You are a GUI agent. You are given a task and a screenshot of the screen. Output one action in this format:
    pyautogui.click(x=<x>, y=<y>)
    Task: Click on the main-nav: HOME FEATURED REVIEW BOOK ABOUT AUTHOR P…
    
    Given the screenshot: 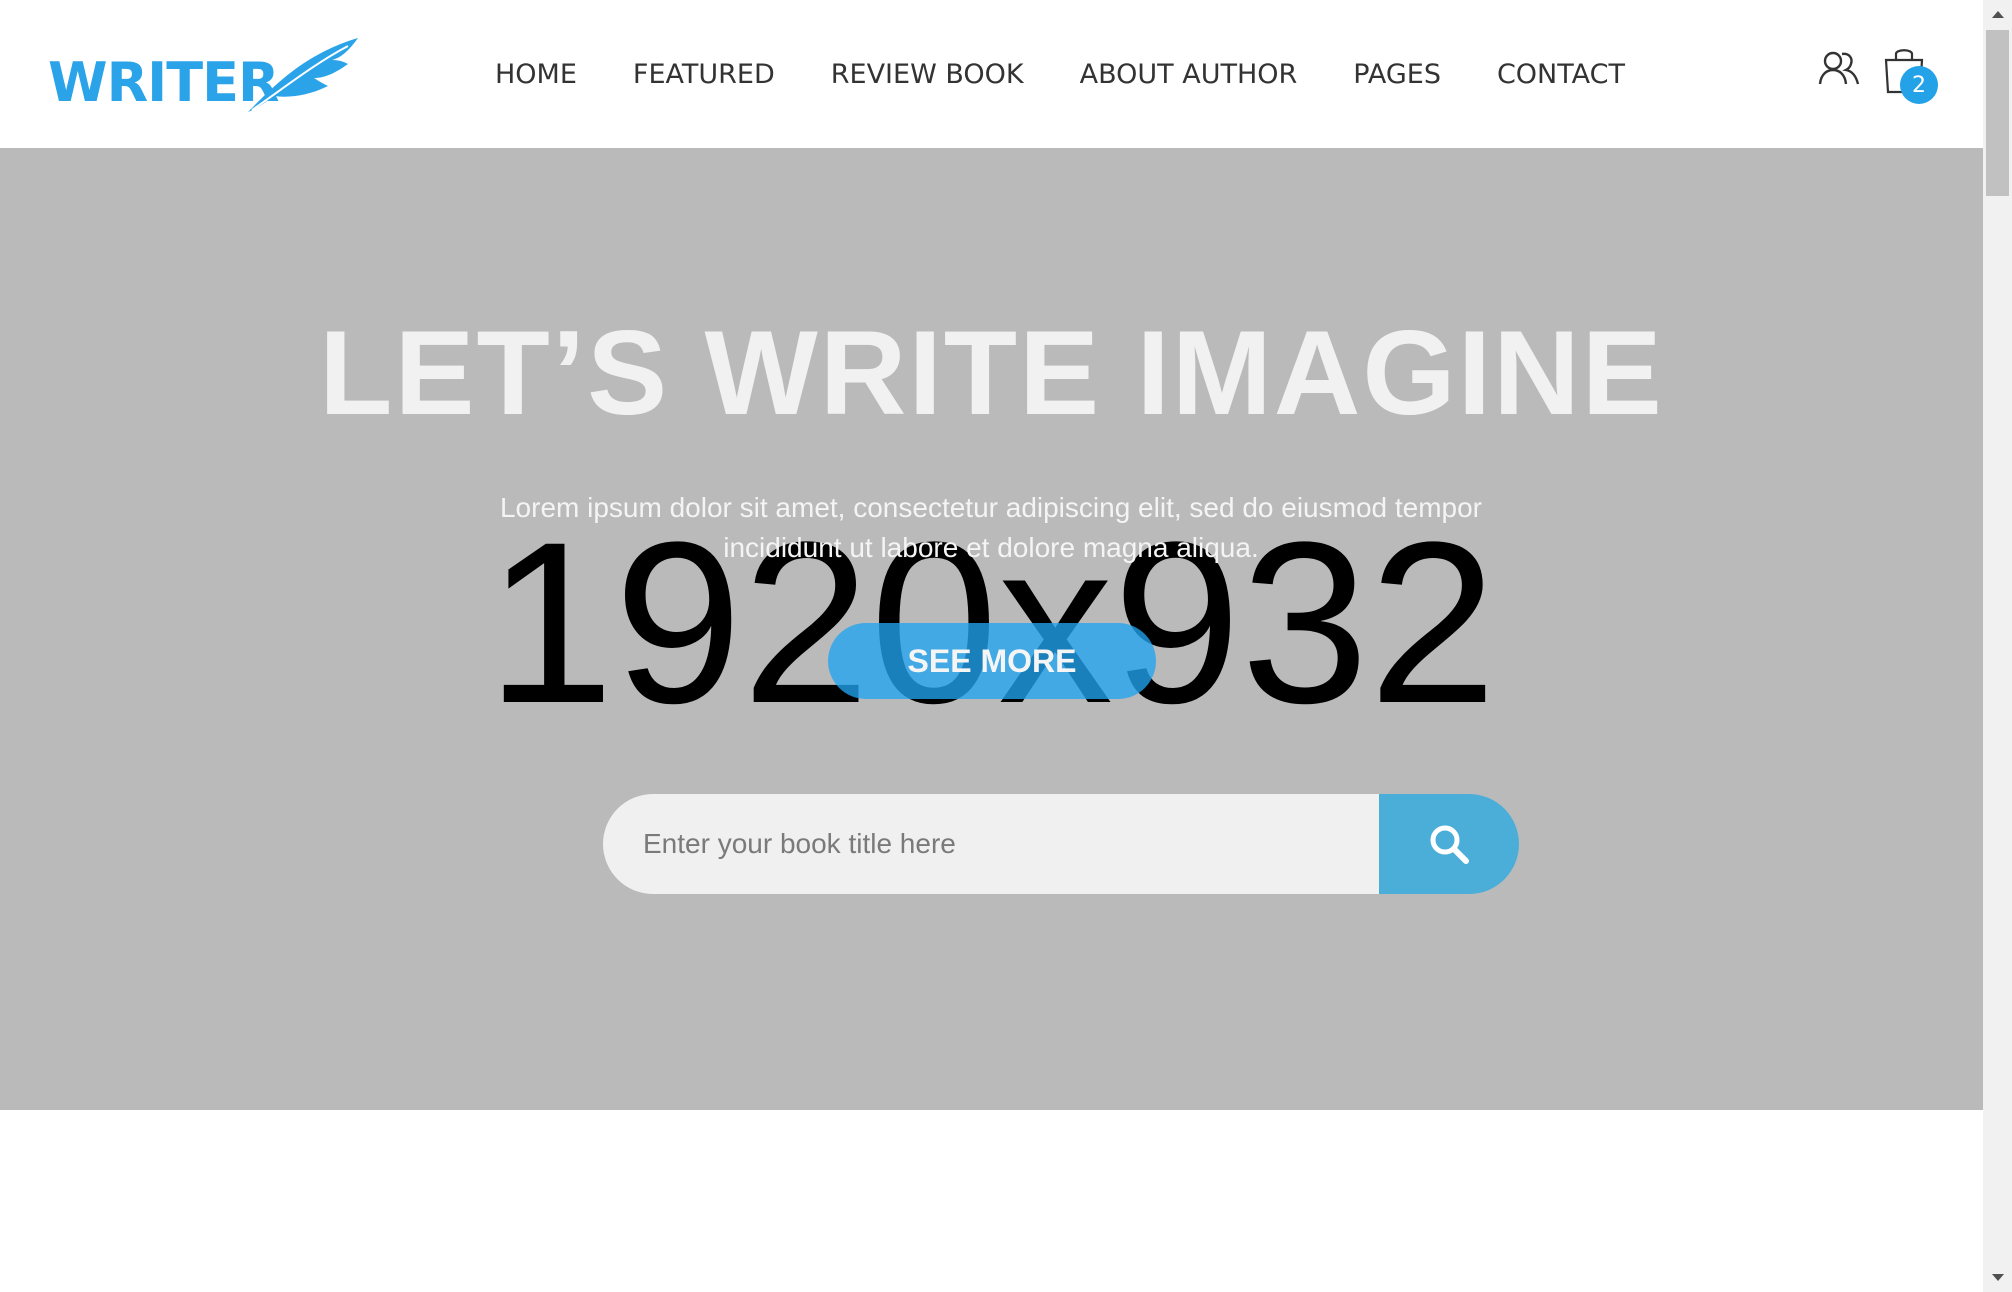 What is the action you would take?
    pyautogui.click(x=1060, y=74)
    